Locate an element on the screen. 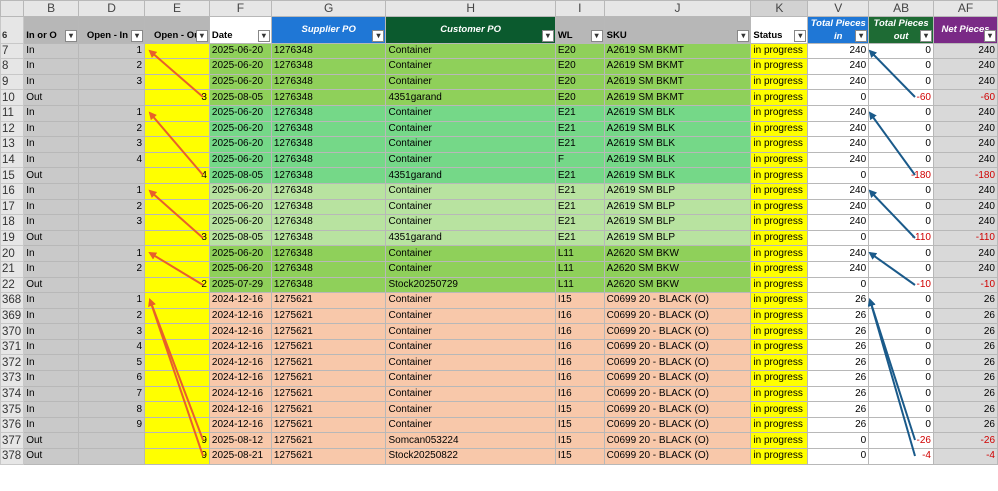  row-number: 374 is located at coordinates (12, 394).